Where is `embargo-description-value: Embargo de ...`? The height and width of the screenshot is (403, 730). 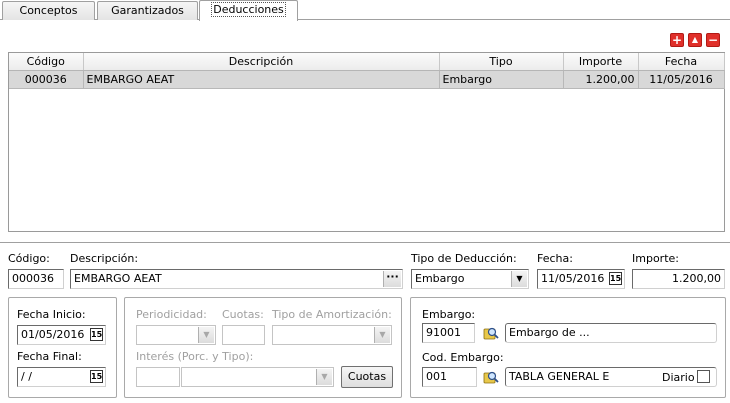
embargo-description-value: Embargo de ... is located at coordinates (549, 332).